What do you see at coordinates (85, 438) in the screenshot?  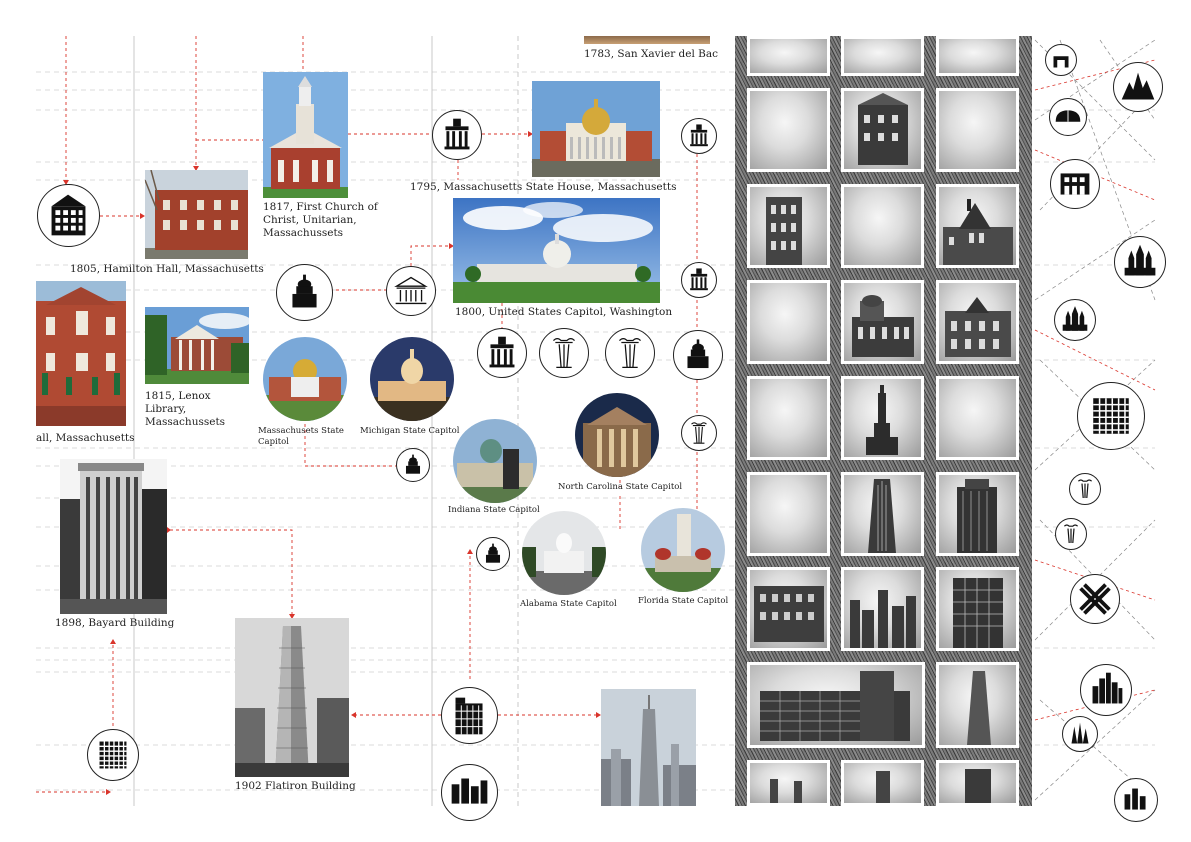 I see `caption-old-hall: all, Massachusetts` at bounding box center [85, 438].